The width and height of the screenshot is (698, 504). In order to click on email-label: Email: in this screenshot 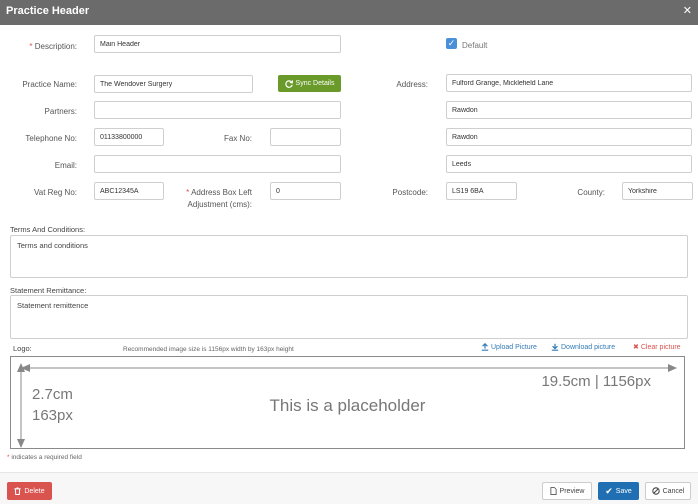, I will do `click(65, 165)`.